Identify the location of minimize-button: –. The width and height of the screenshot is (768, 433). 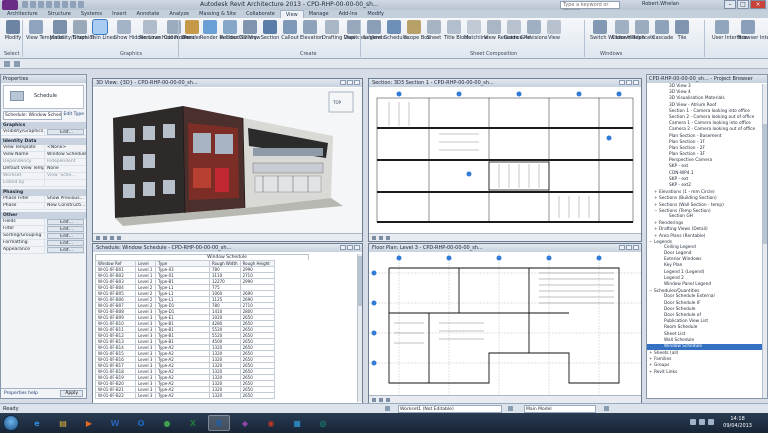
(730, 4).